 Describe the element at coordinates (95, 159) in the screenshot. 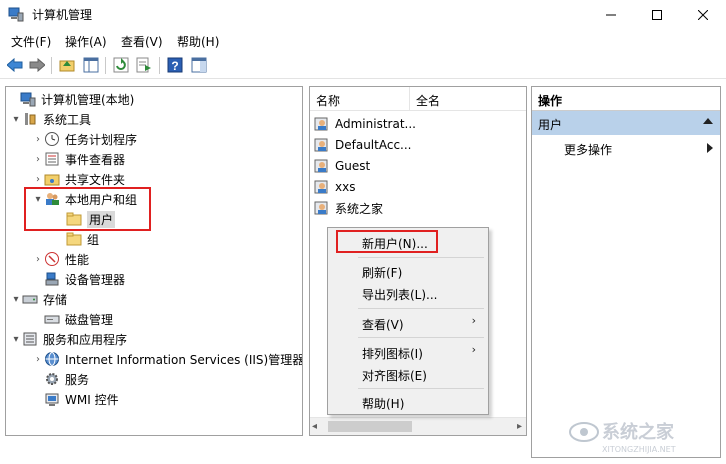

I see `tree-item-label: 事件查看器` at that location.